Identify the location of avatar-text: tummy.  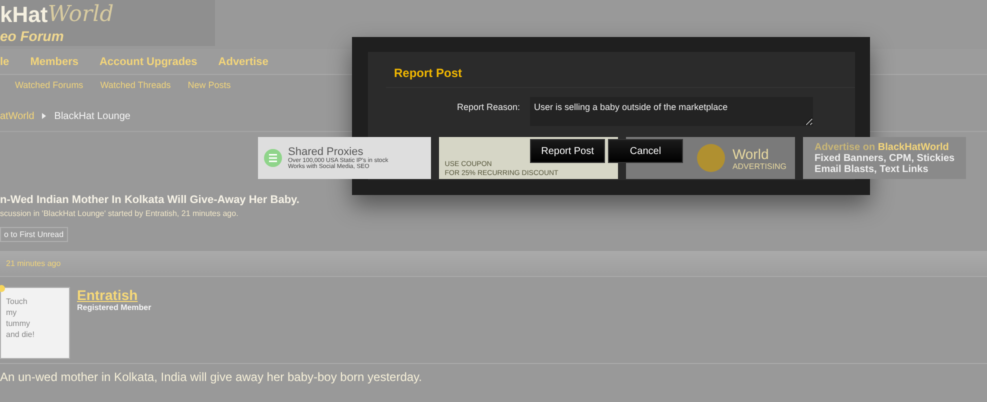
(18, 323).